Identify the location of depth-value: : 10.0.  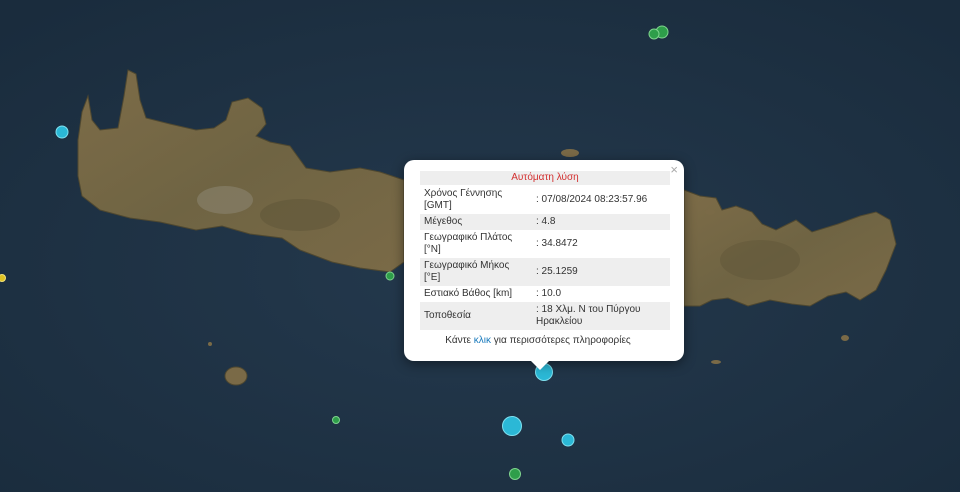
(549, 293).